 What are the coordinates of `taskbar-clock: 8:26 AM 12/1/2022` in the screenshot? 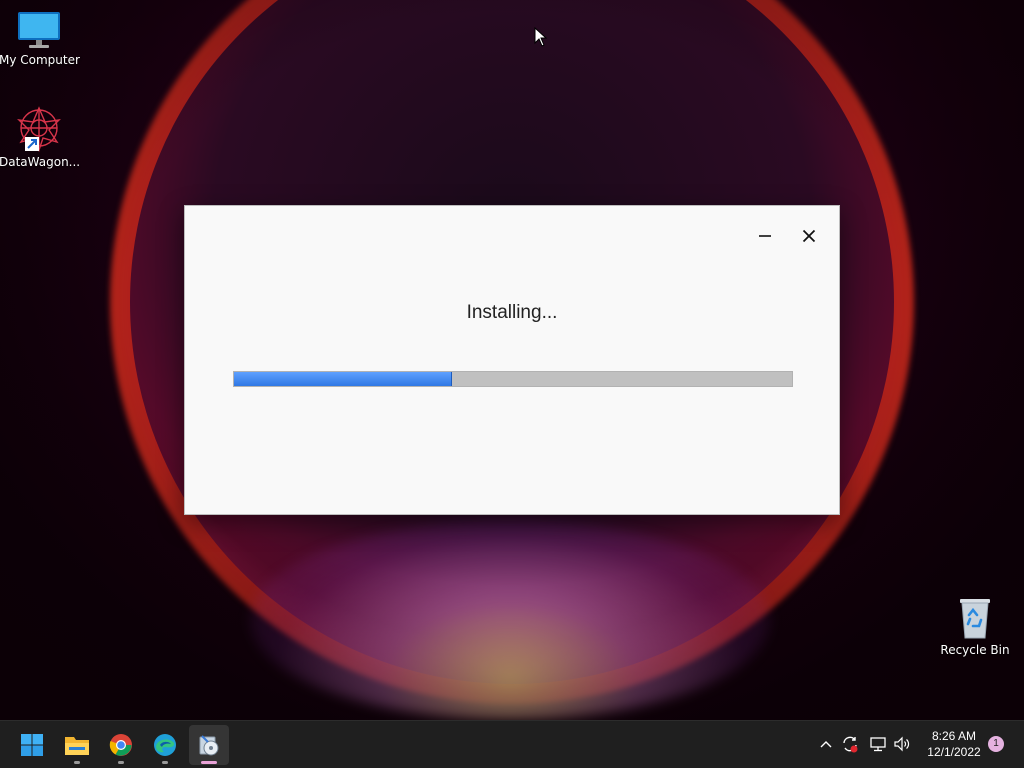 It's located at (954, 744).